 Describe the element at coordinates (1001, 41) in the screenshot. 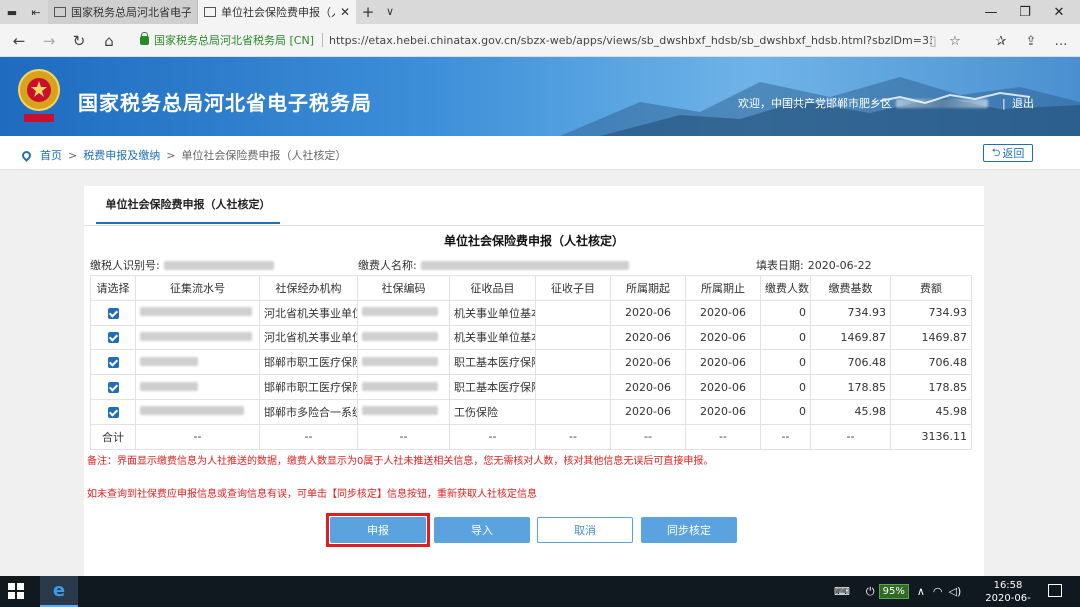

I see `favorites-hub-icon: ✰` at that location.